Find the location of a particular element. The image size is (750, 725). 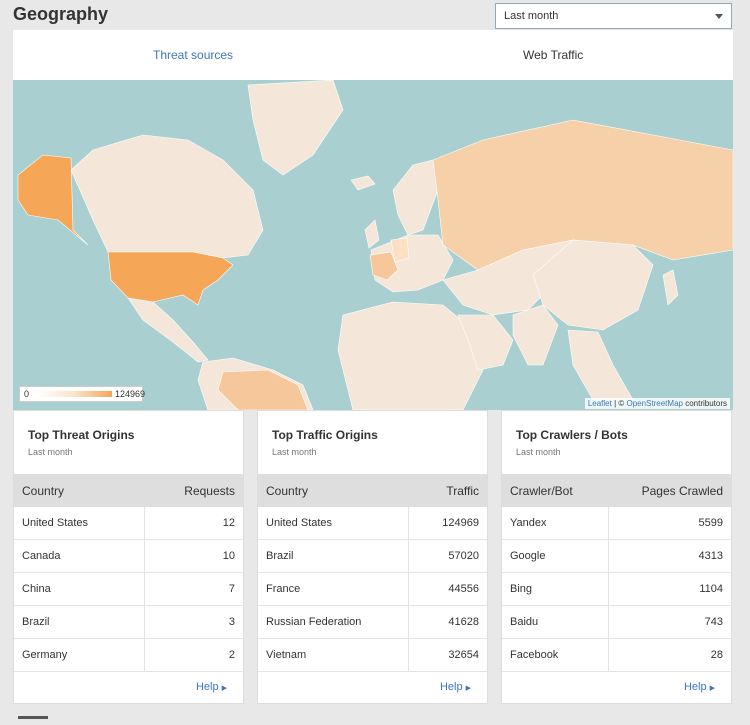

chevron-down-icon is located at coordinates (719, 16).